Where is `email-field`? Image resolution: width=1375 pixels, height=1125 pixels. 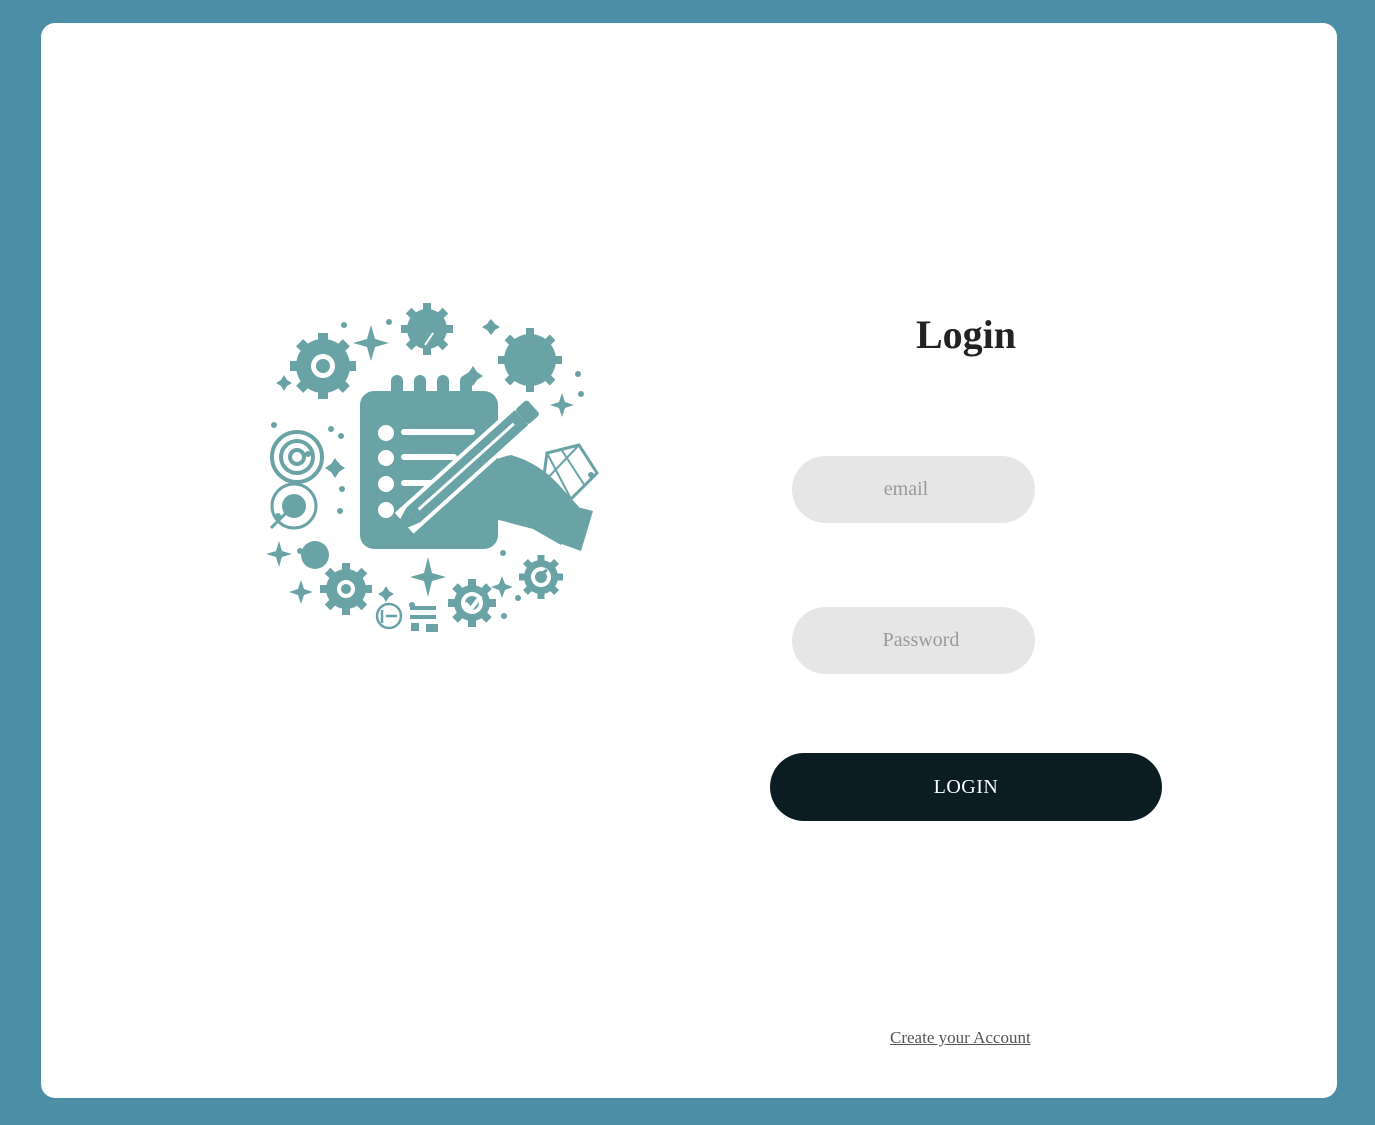 email-field is located at coordinates (913, 489).